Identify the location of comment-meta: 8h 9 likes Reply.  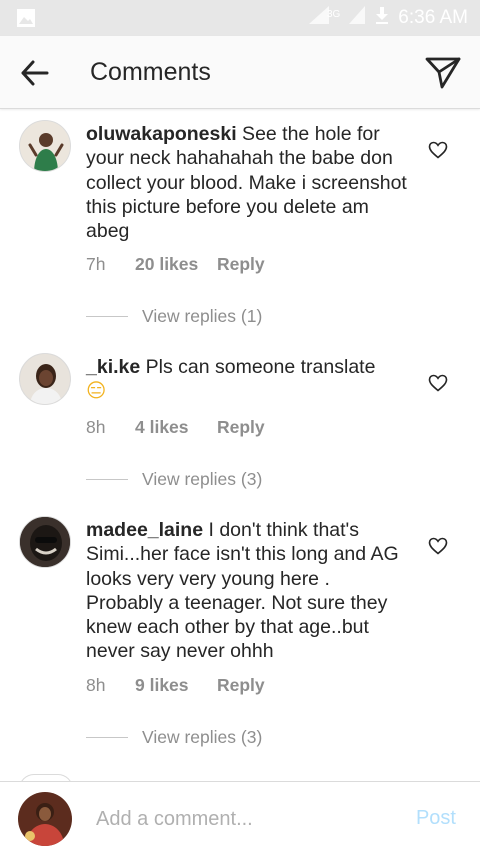
(175, 685).